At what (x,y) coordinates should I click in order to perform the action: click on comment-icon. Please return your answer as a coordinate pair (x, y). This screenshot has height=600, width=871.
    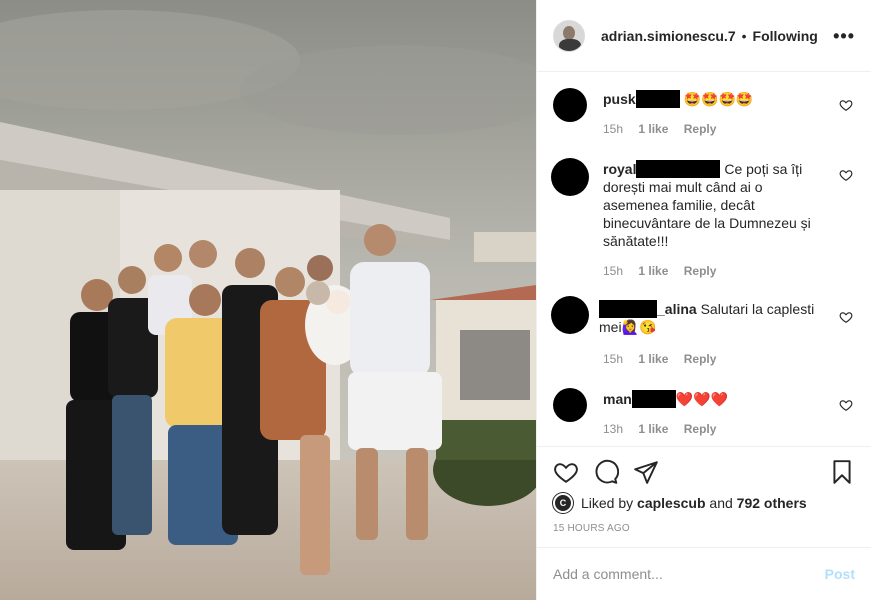
    Looking at the image, I should click on (606, 472).